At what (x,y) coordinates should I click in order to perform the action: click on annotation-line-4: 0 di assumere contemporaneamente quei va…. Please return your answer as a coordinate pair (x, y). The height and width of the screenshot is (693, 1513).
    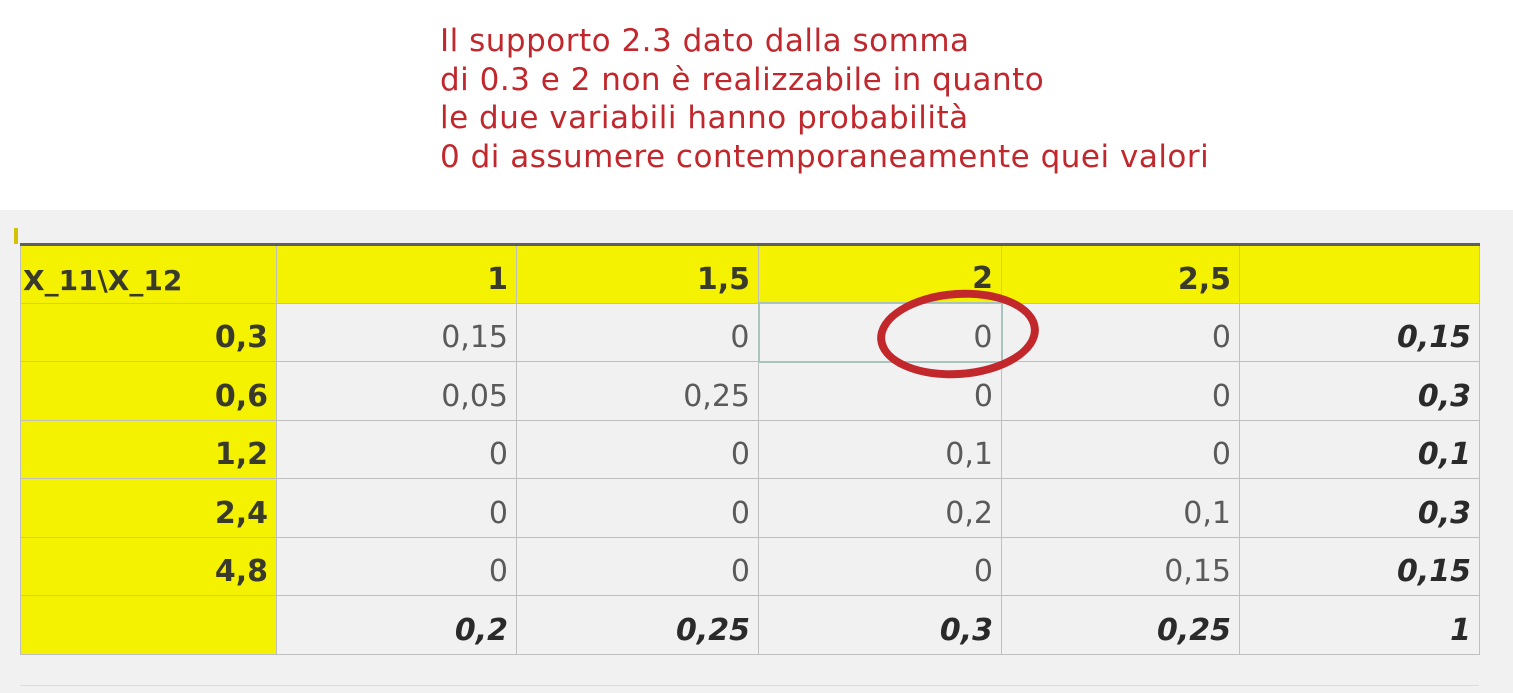
    Looking at the image, I should click on (825, 156).